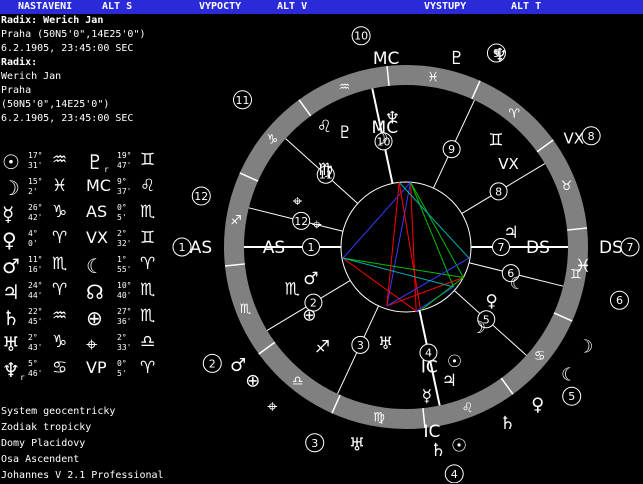  I want to click on planet-degree: 17°, so click(35, 155).